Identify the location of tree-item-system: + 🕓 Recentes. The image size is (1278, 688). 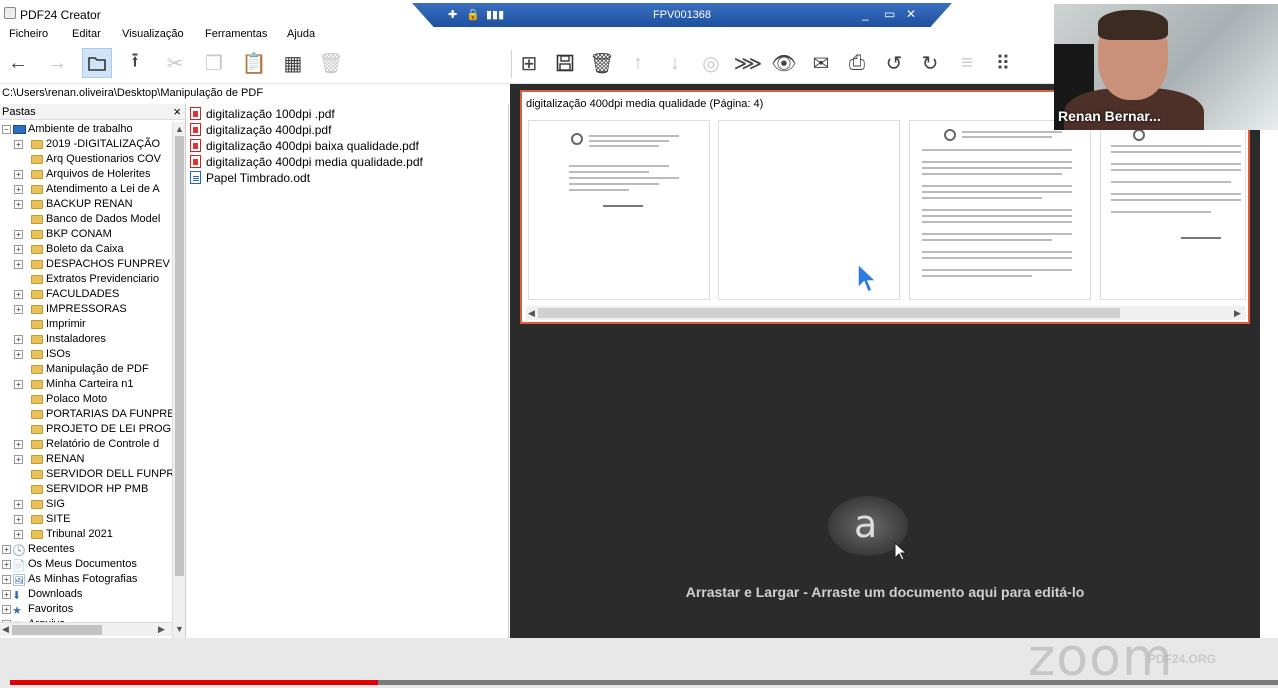
(86, 549).